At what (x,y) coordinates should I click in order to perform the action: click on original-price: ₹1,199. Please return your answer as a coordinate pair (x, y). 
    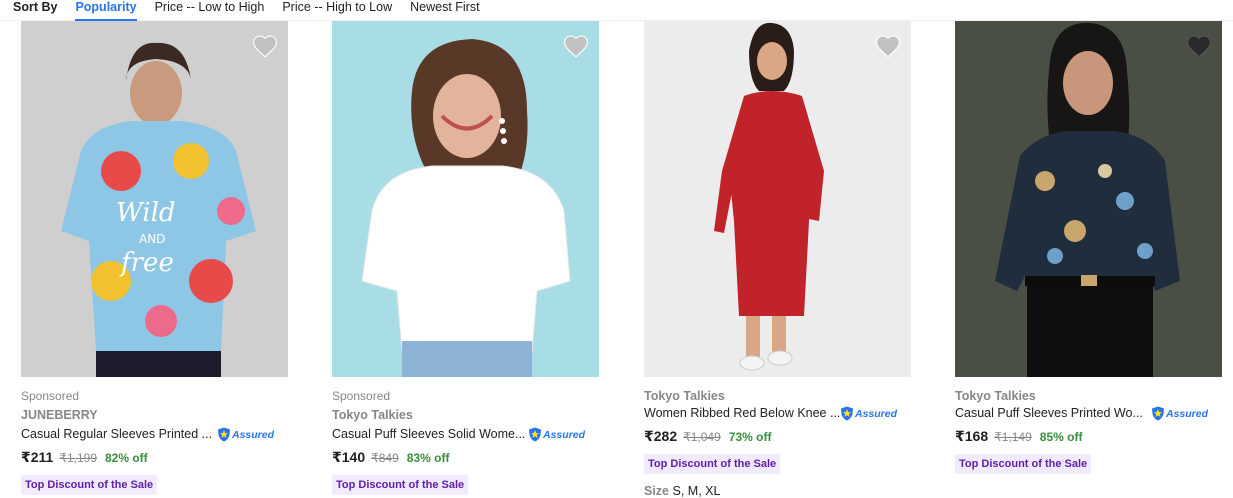
    Looking at the image, I should click on (78, 458).